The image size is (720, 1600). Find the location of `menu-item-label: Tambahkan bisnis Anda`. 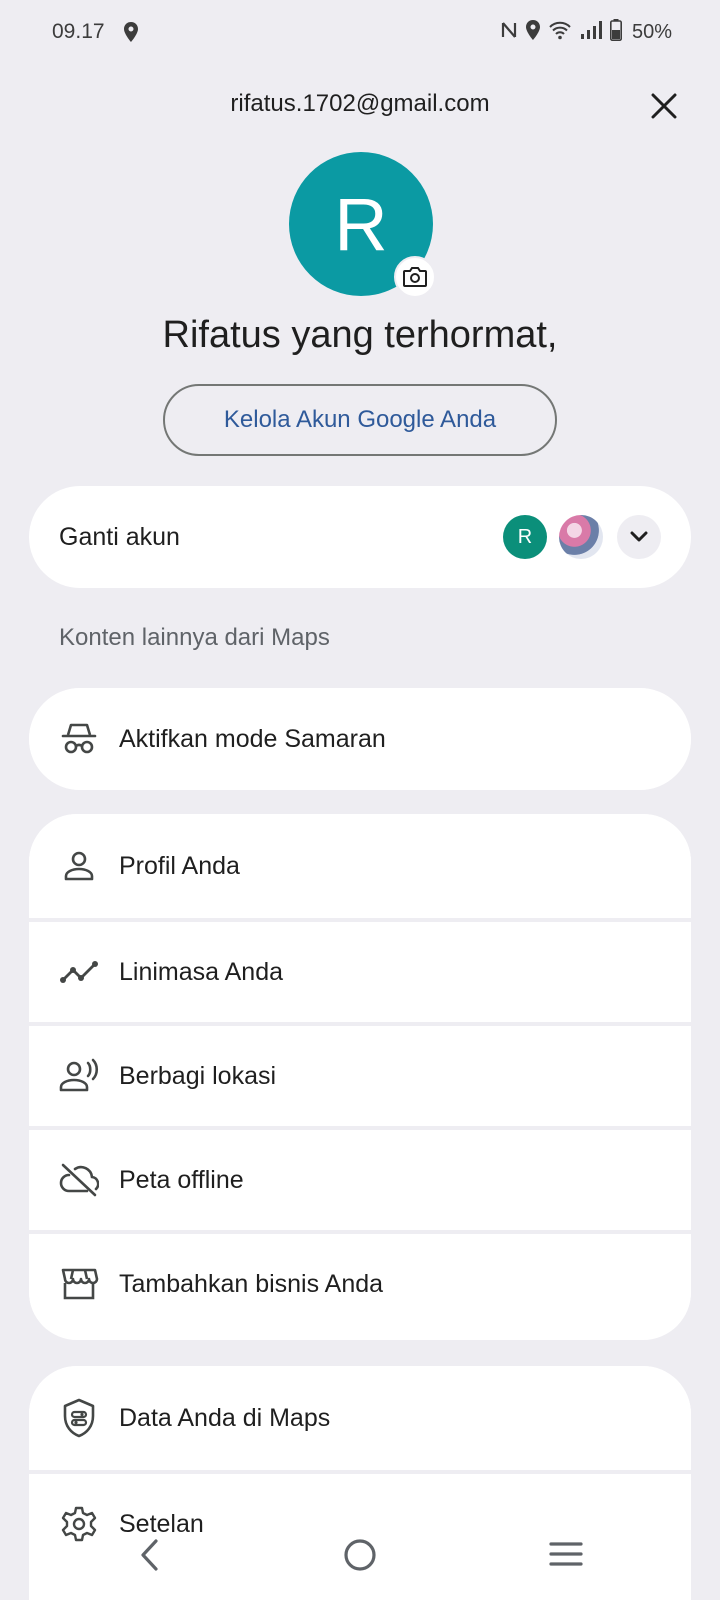

menu-item-label: Tambahkan bisnis Anda is located at coordinates (251, 1283).